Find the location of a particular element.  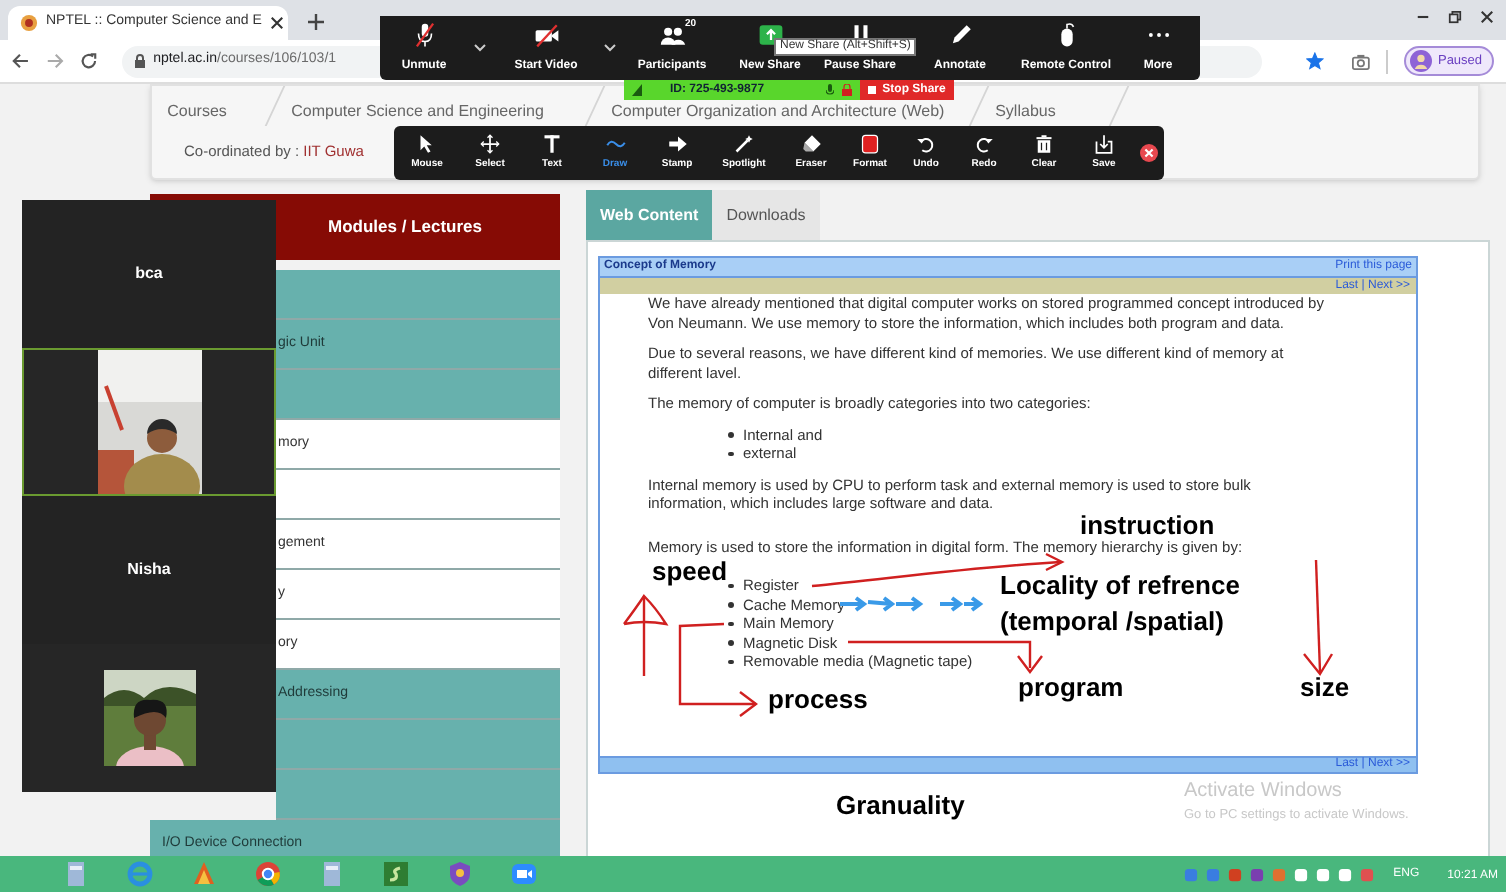

handwritten-note: Locality of refrence is located at coordinates (1120, 585).